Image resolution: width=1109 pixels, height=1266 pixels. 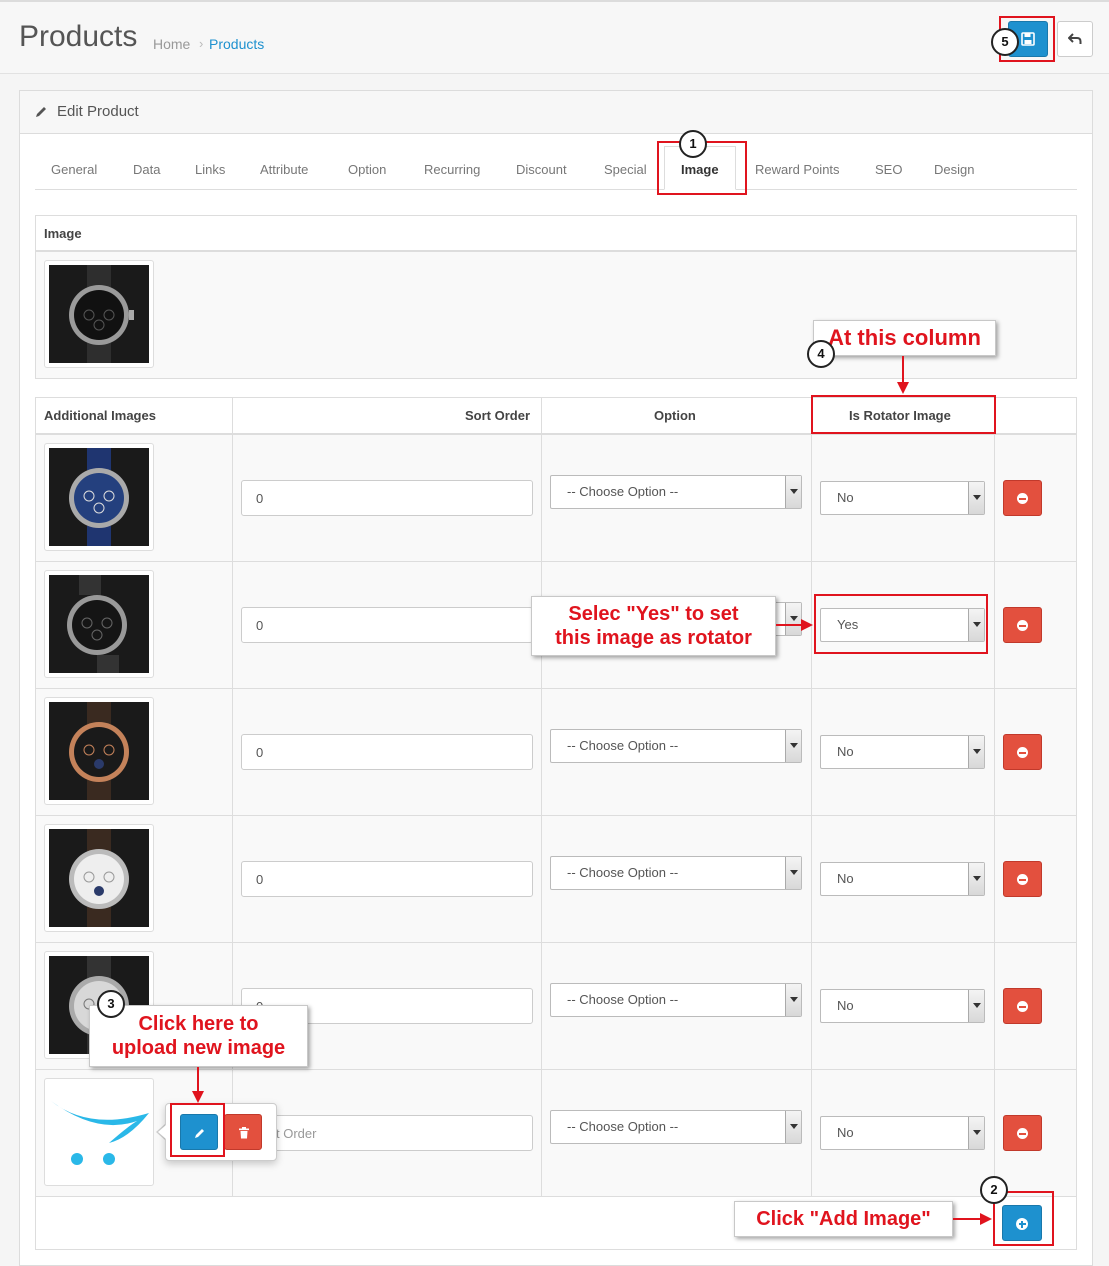 I want to click on new-image-placeholder, so click(x=99, y=1132).